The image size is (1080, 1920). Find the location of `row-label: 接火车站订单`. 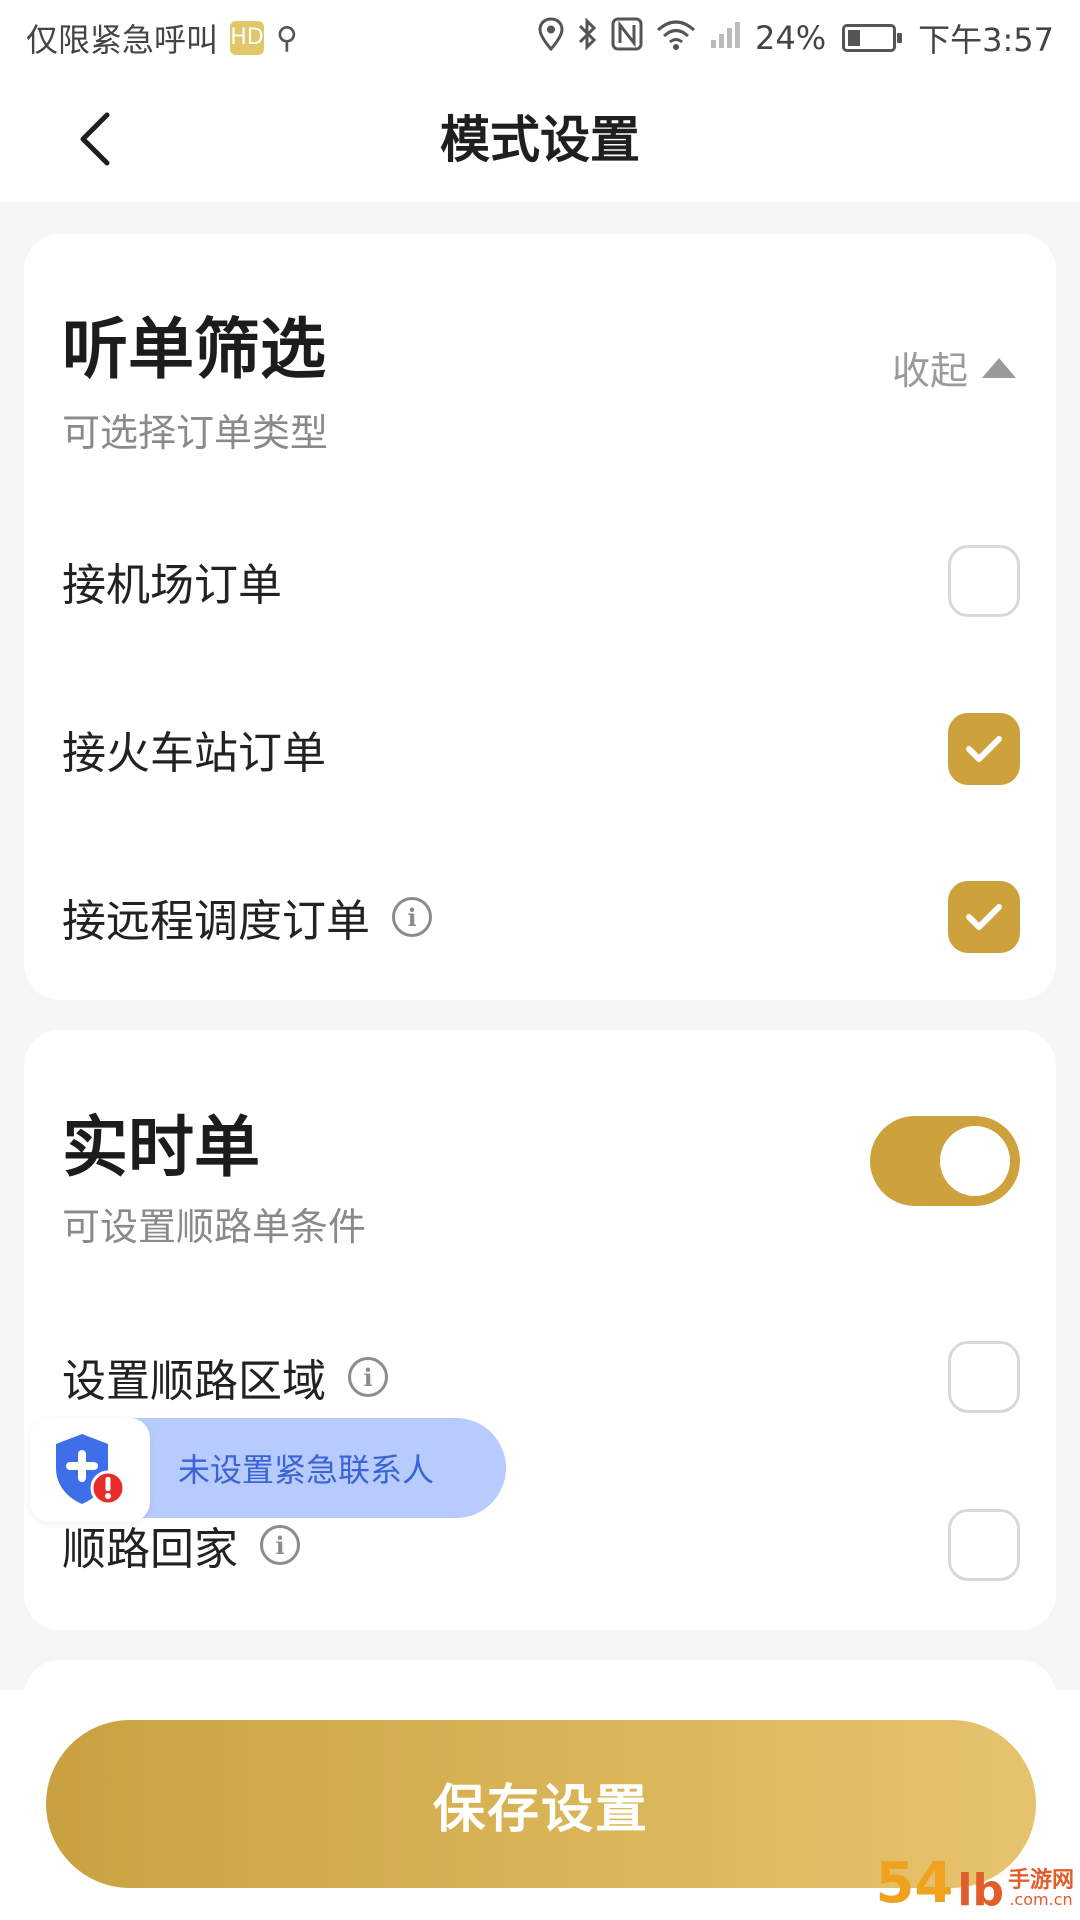

row-label: 接火车站订单 is located at coordinates (194, 753).